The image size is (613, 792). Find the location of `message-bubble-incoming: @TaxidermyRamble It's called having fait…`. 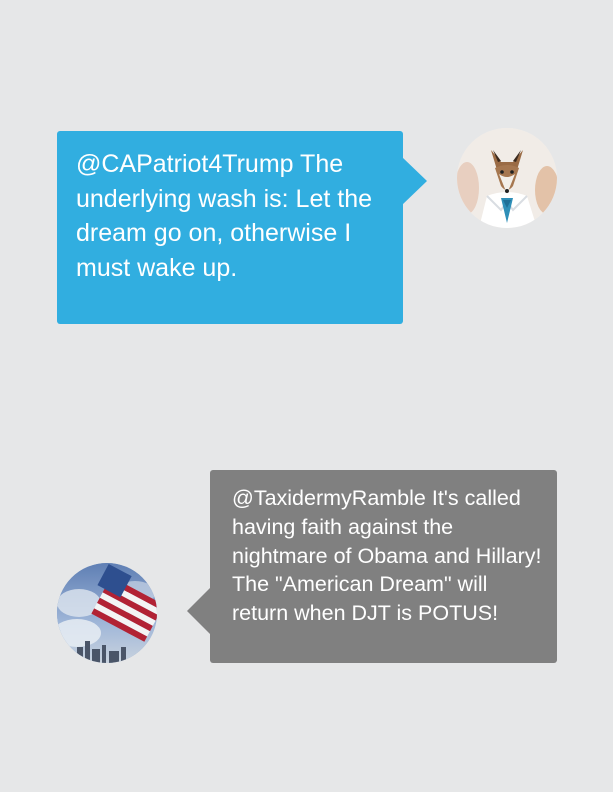

message-bubble-incoming: @TaxidermyRamble It's called having fait… is located at coordinates (372, 566).